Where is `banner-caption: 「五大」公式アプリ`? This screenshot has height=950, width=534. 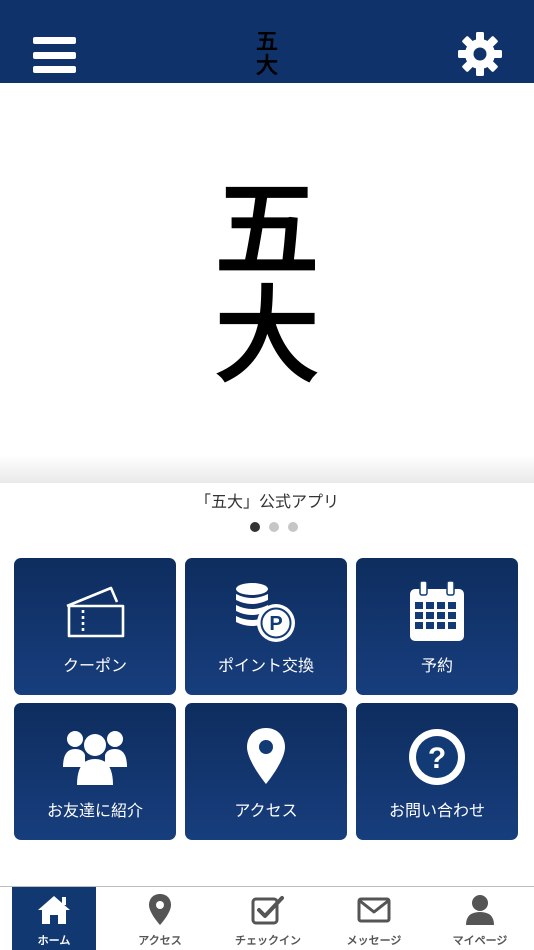 banner-caption: 「五大」公式アプリ is located at coordinates (266, 501).